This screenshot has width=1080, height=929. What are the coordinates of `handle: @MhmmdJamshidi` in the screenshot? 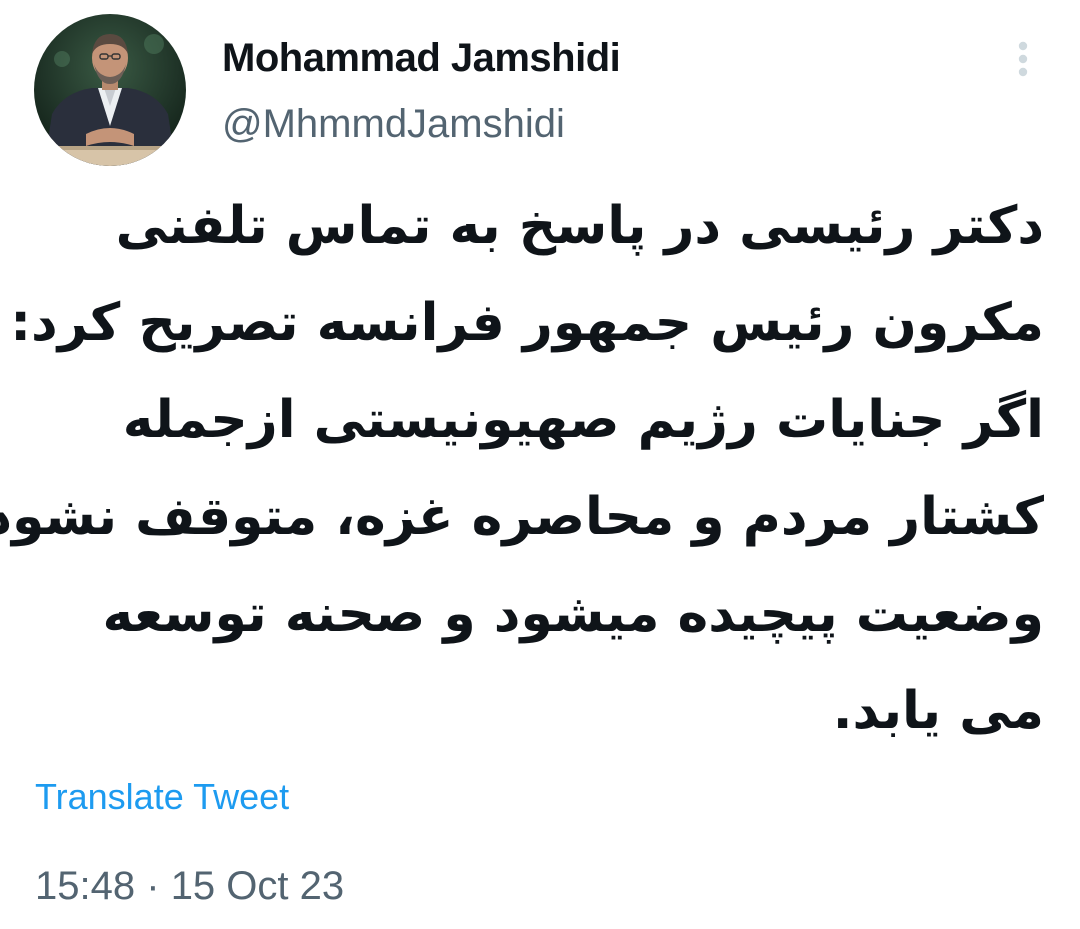 It's located at (393, 124).